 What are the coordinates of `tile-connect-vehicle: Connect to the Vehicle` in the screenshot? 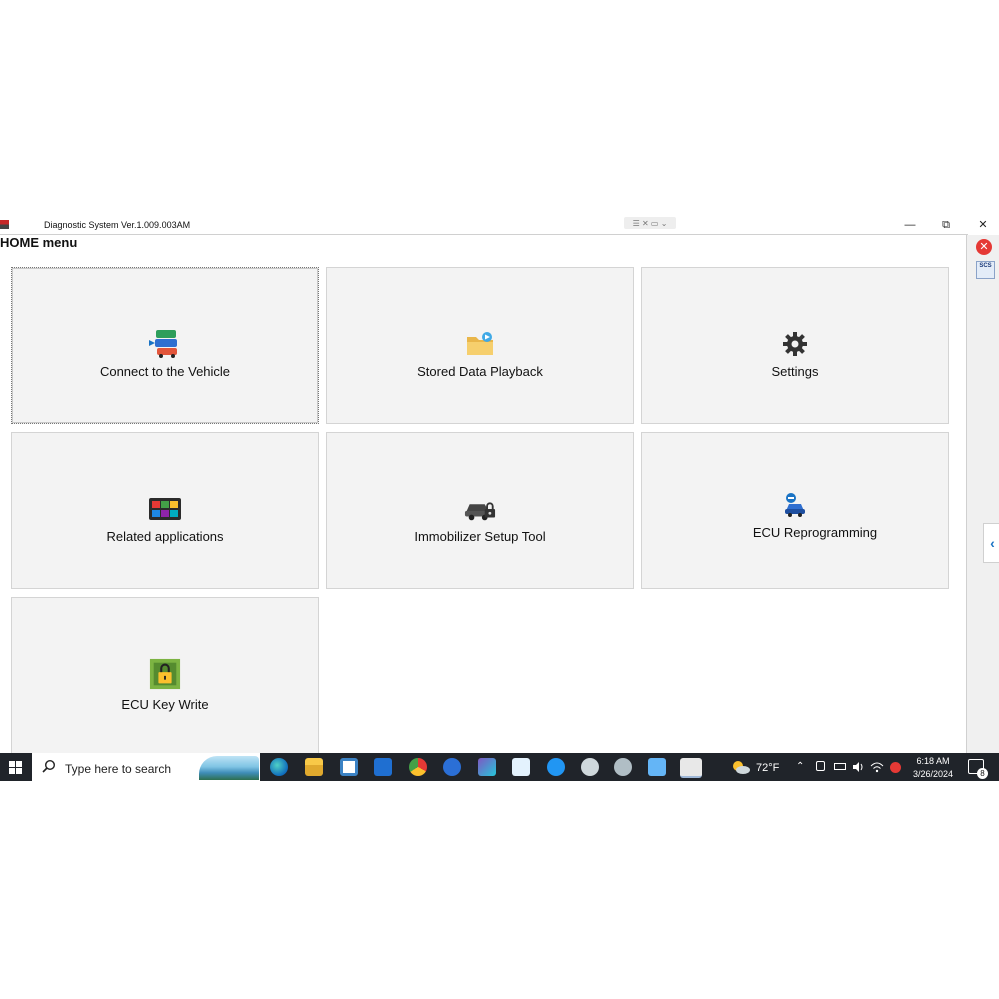 It's located at (165, 345).